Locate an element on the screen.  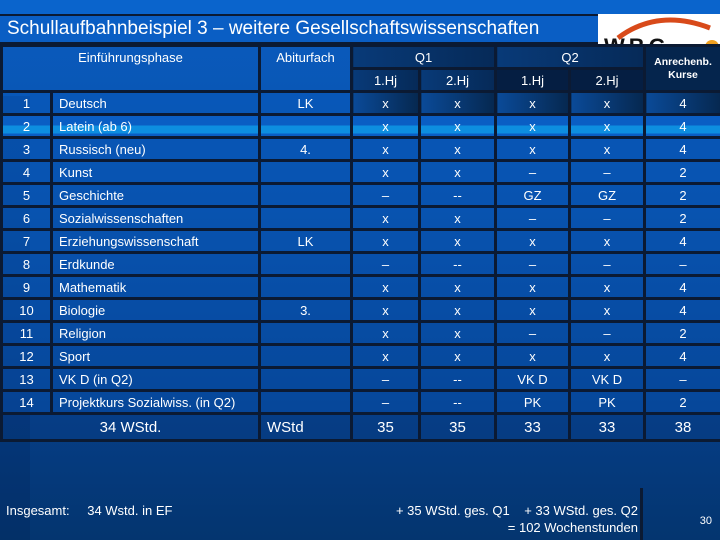
q2-hj2: PK is located at coordinates (607, 402).